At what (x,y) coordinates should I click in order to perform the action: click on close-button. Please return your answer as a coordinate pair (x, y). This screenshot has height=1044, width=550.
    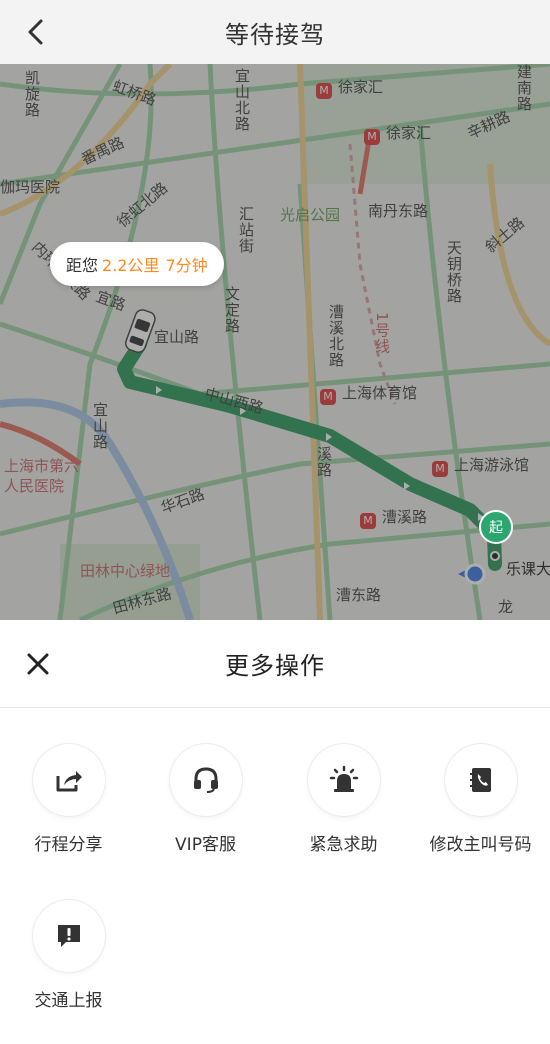
    Looking at the image, I should click on (38, 664).